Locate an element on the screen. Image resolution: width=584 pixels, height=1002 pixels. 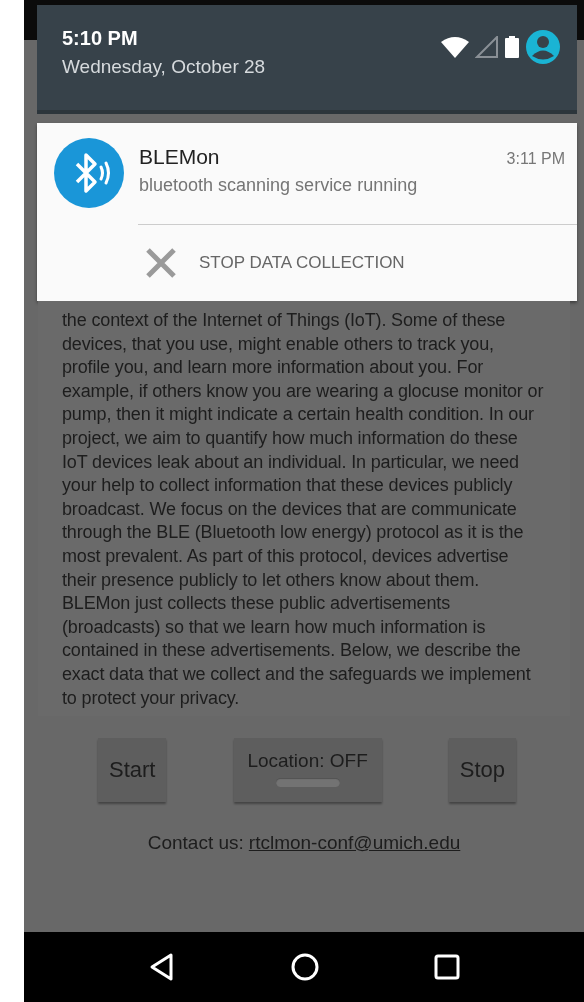
email-link: rtclmon-conf@umich.edu is located at coordinates (354, 843).